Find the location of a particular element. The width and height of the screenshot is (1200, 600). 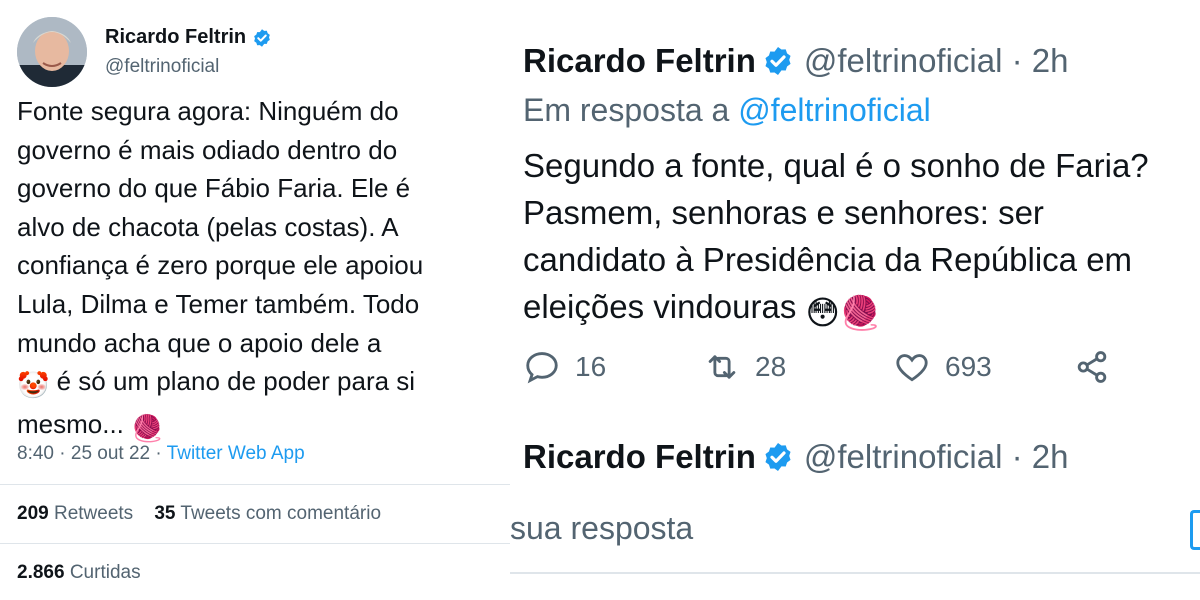

tweet-line: alvo de chacota (pelas costas). A is located at coordinates (208, 226).